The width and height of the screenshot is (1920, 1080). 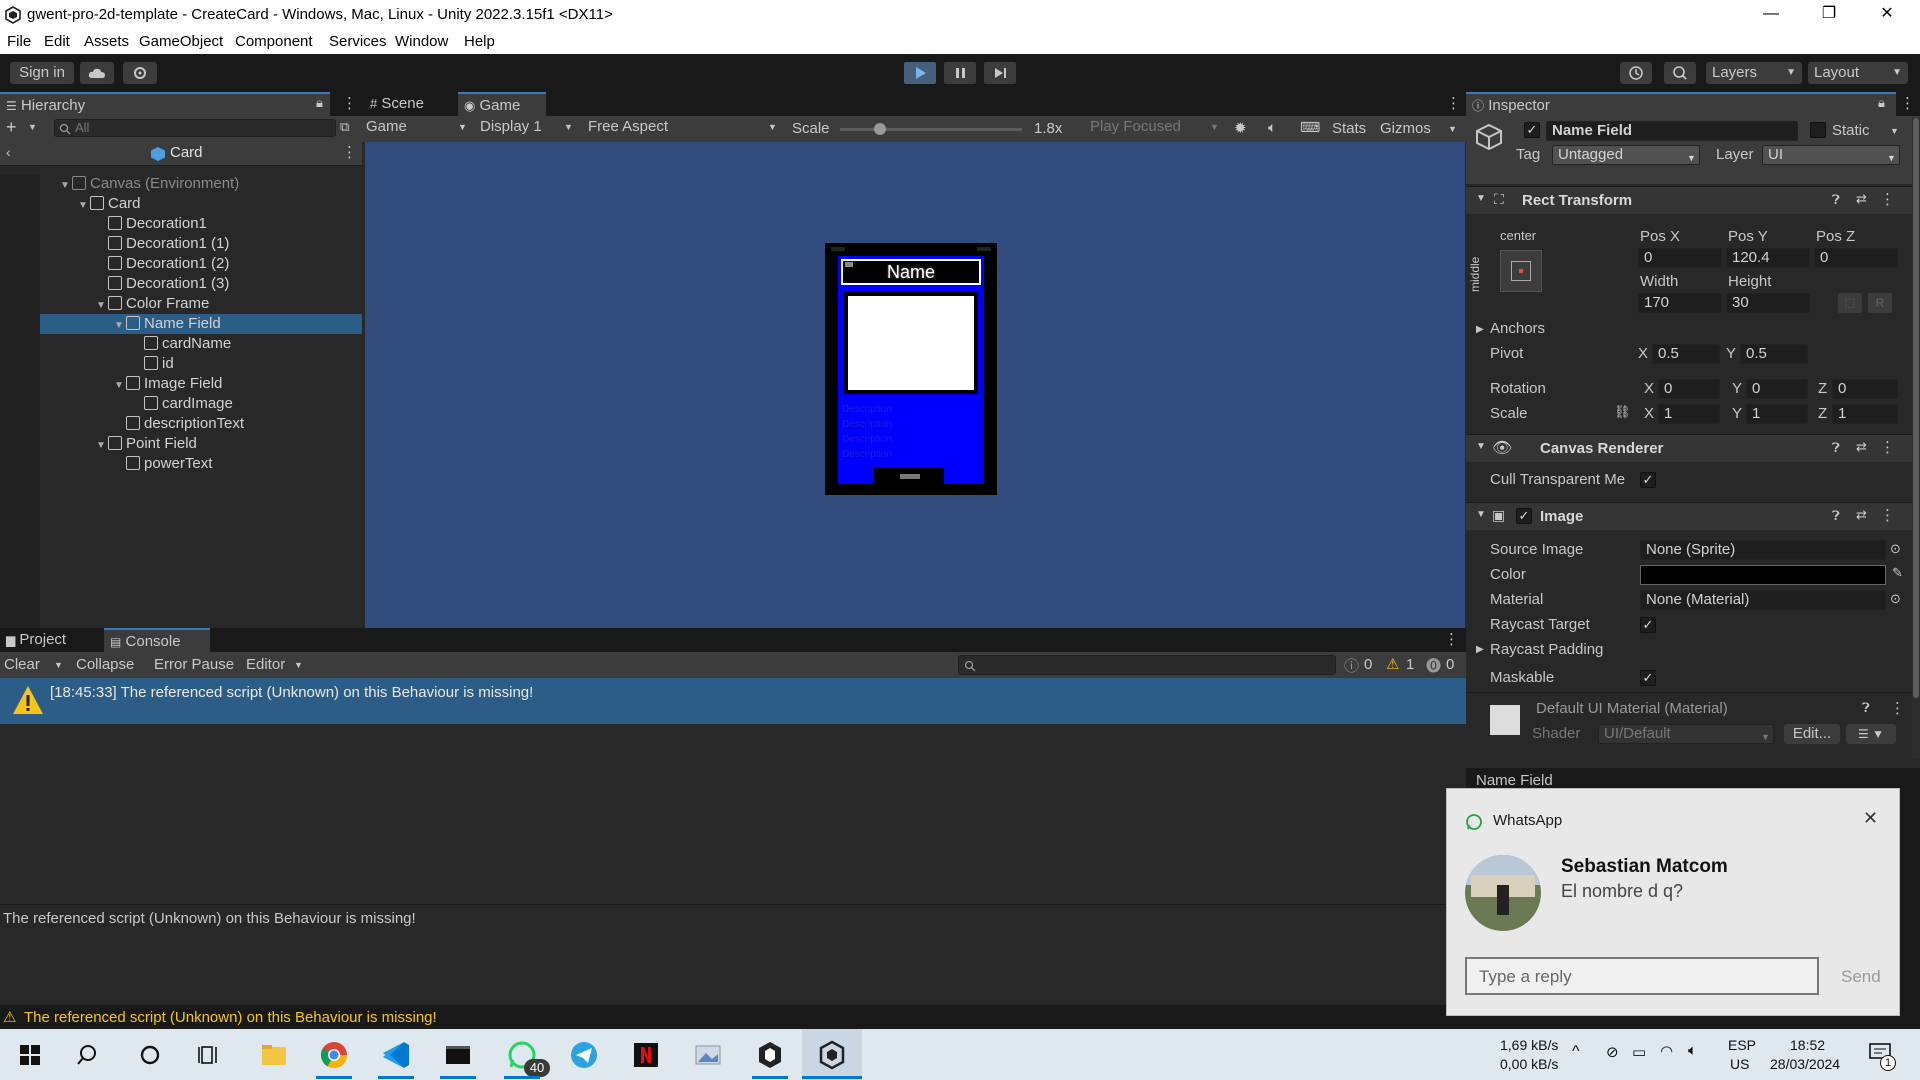 I want to click on cull-transparent-checkbox: ✓, so click(x=1648, y=480).